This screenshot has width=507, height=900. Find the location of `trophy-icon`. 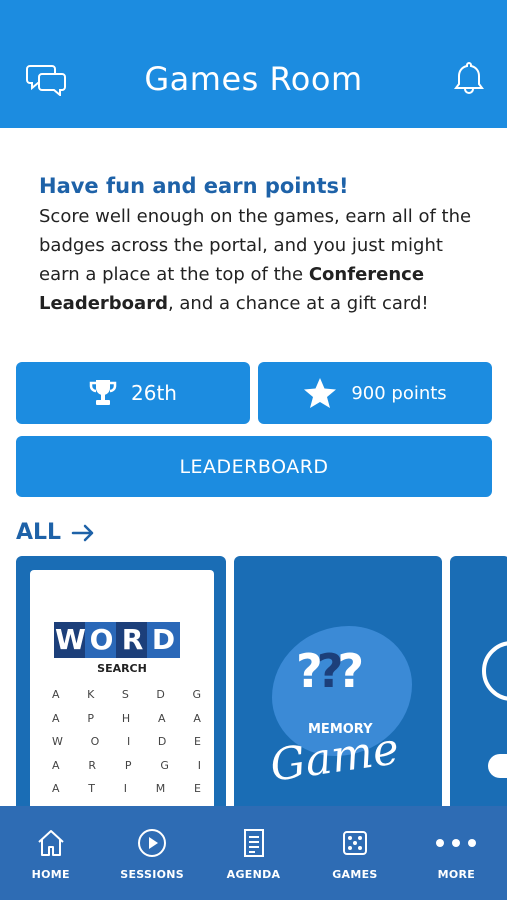

trophy-icon is located at coordinates (103, 392).